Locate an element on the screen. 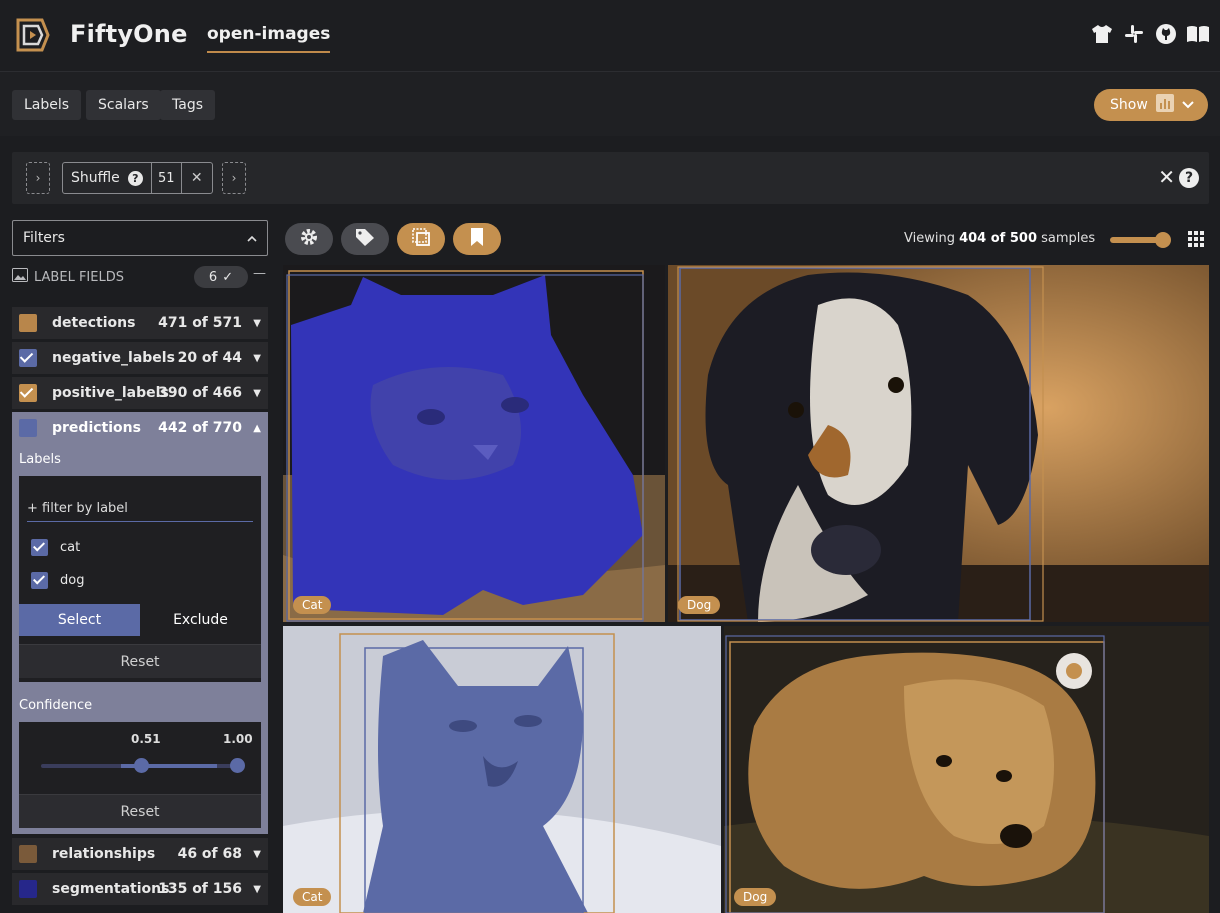 The height and width of the screenshot is (913, 1220). viewing-count: Viewing 404 of 500 samples is located at coordinates (999, 238).